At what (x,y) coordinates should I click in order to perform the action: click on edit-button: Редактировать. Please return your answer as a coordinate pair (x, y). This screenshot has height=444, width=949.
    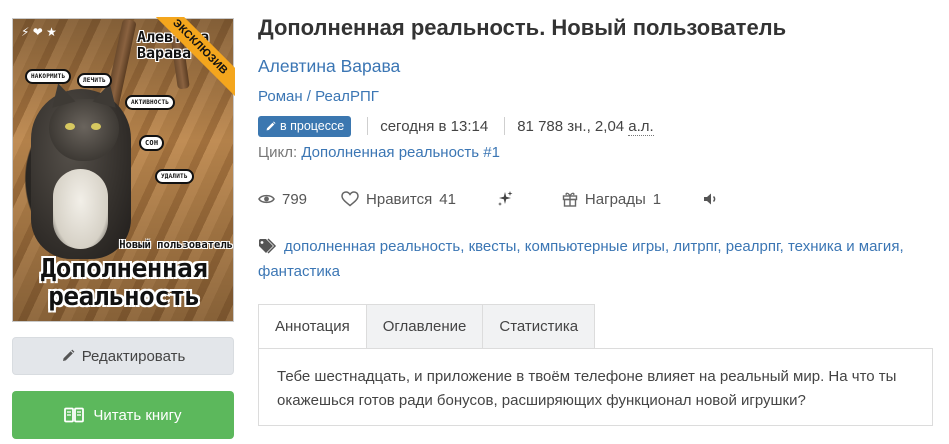
    Looking at the image, I should click on (123, 356).